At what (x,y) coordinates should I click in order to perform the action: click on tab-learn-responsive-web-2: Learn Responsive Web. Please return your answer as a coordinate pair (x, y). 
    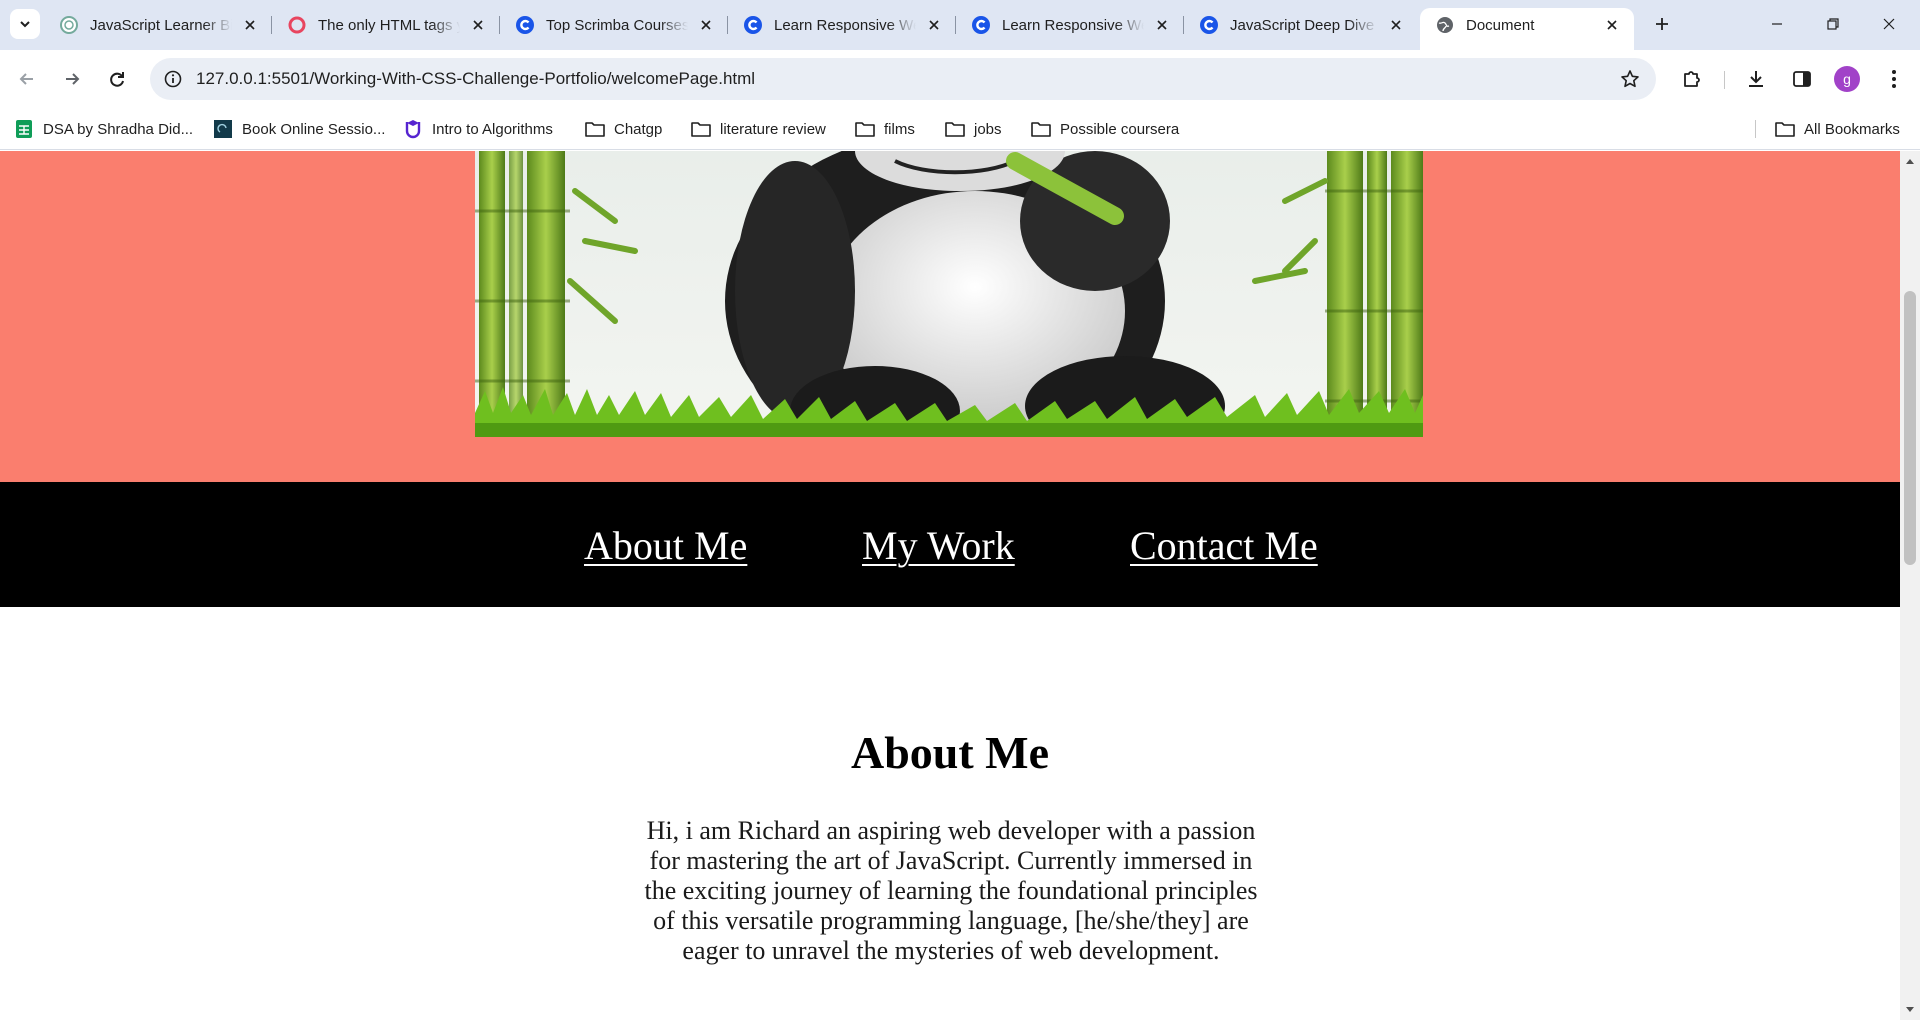
    Looking at the image, I should click on (1070, 25).